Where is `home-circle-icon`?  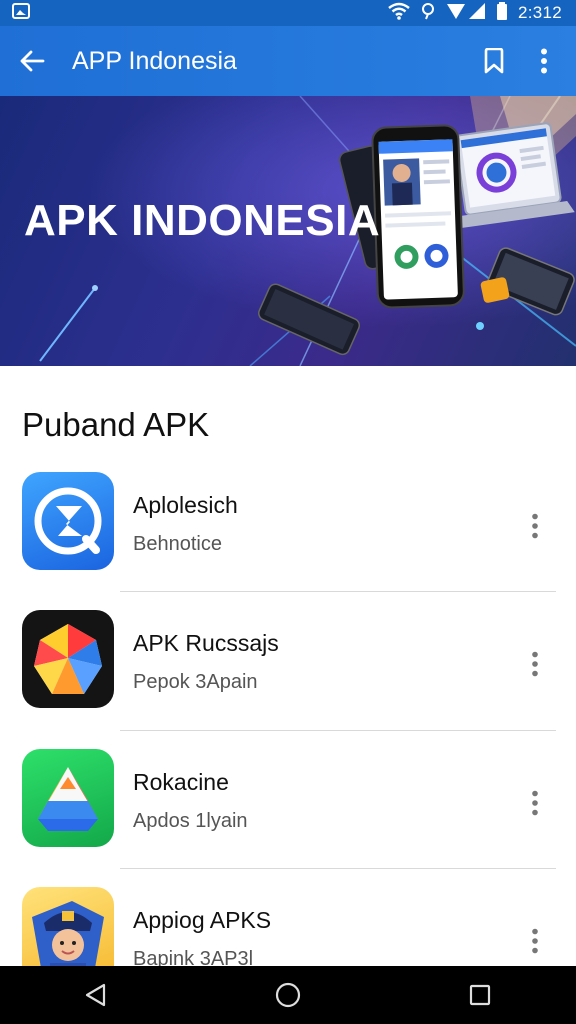
home-circle-icon is located at coordinates (288, 995).